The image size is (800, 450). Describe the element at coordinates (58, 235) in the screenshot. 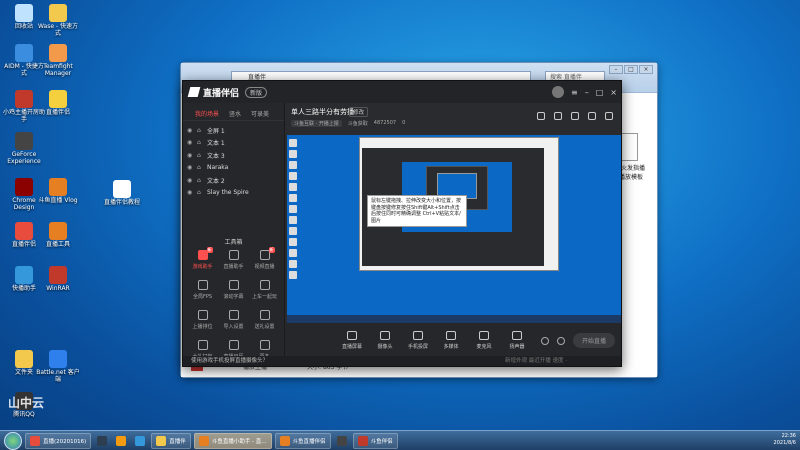

I see `desktop-icon: 直播工具` at that location.